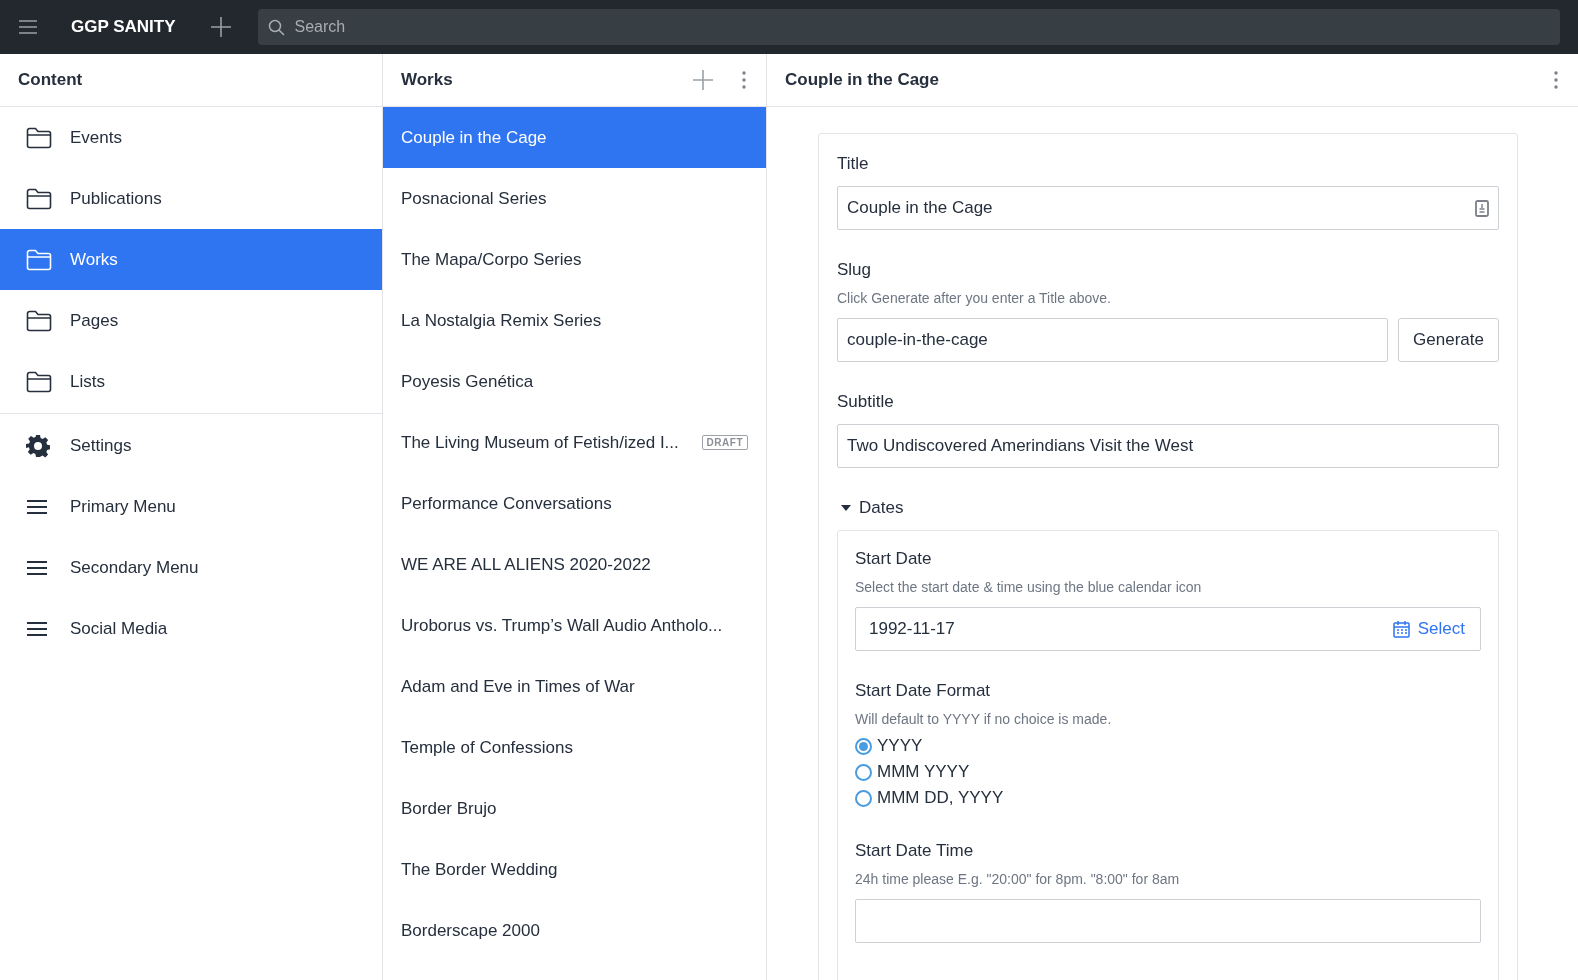 The image size is (1578, 980). What do you see at coordinates (1168, 746) in the screenshot?
I see `radio-option: YYYY` at bounding box center [1168, 746].